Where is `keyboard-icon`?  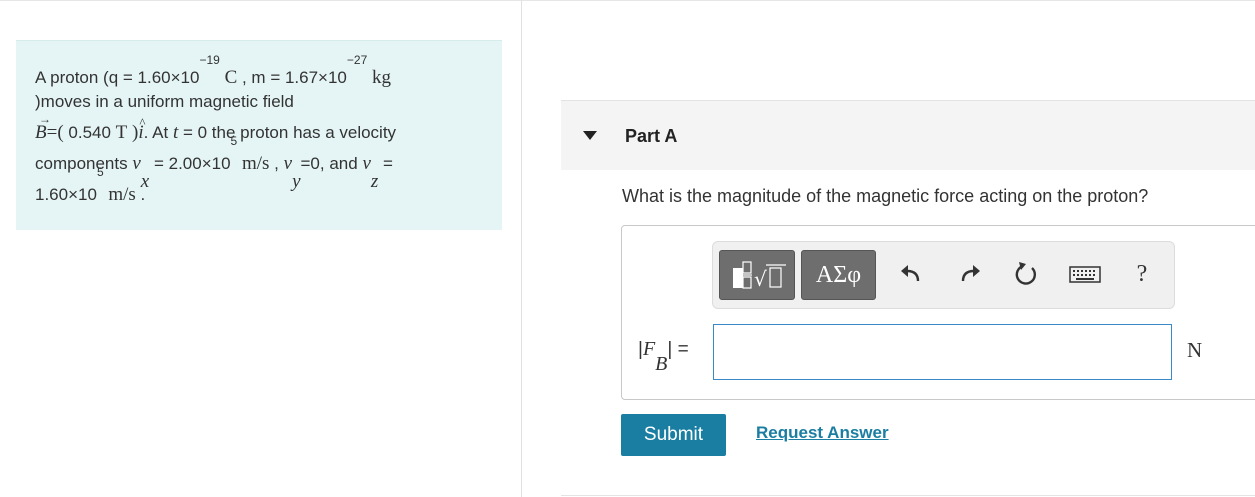
keyboard-icon is located at coordinates (1085, 274).